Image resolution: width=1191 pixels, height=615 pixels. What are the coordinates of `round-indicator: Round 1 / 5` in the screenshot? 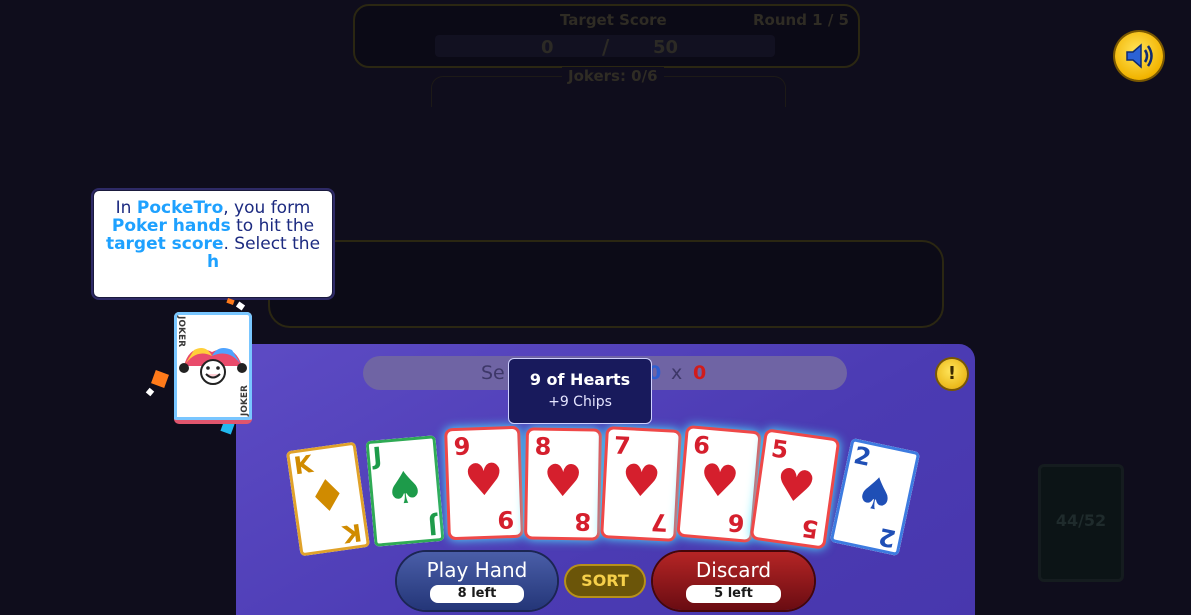 It's located at (801, 20).